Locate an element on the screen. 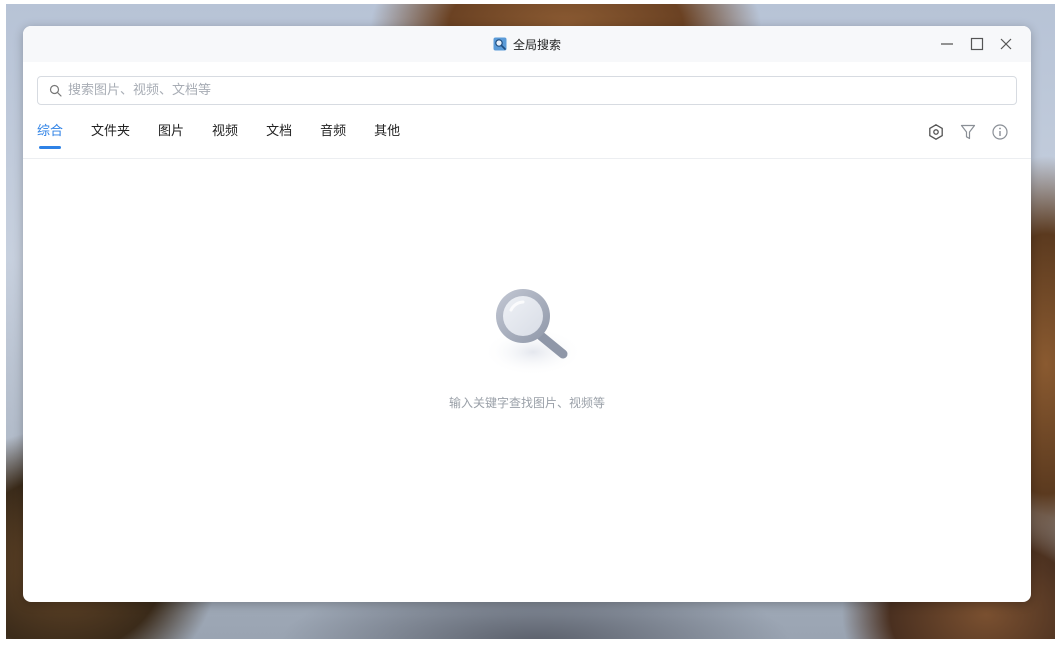  header-divider is located at coordinates (527, 158).